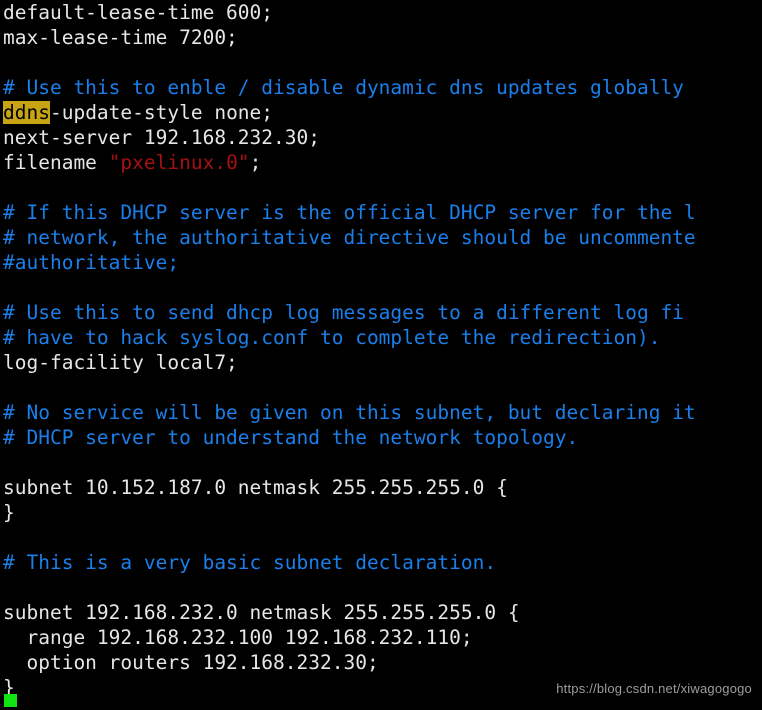  Describe the element at coordinates (381, 362) in the screenshot. I see `terminal-line: log-facility local7;` at that location.